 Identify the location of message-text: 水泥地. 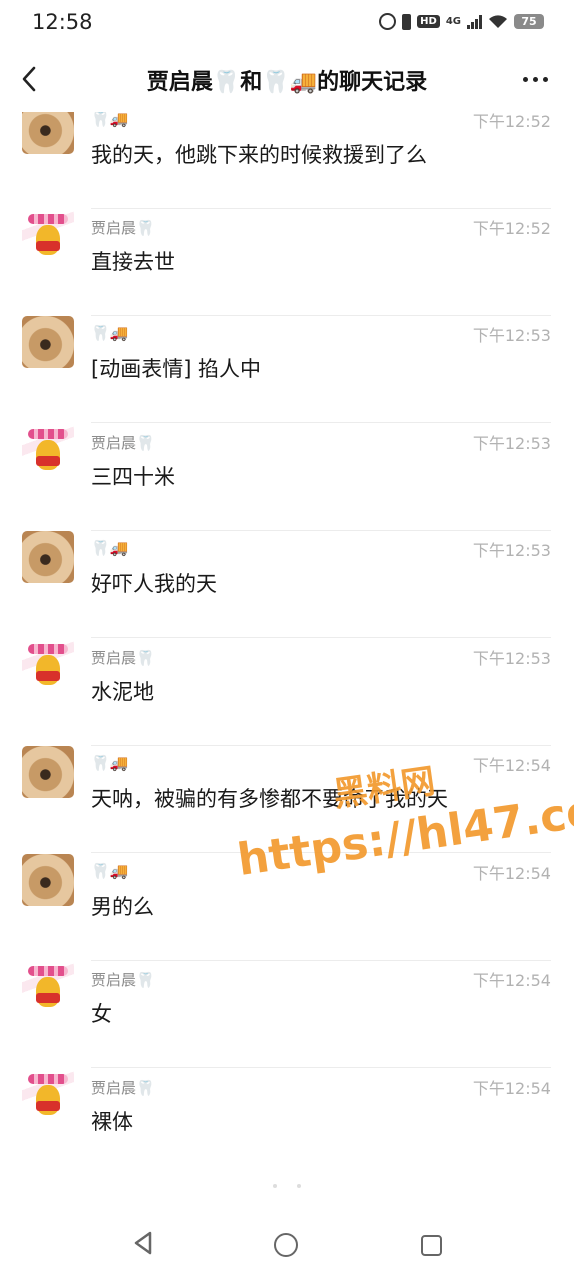
(122, 692).